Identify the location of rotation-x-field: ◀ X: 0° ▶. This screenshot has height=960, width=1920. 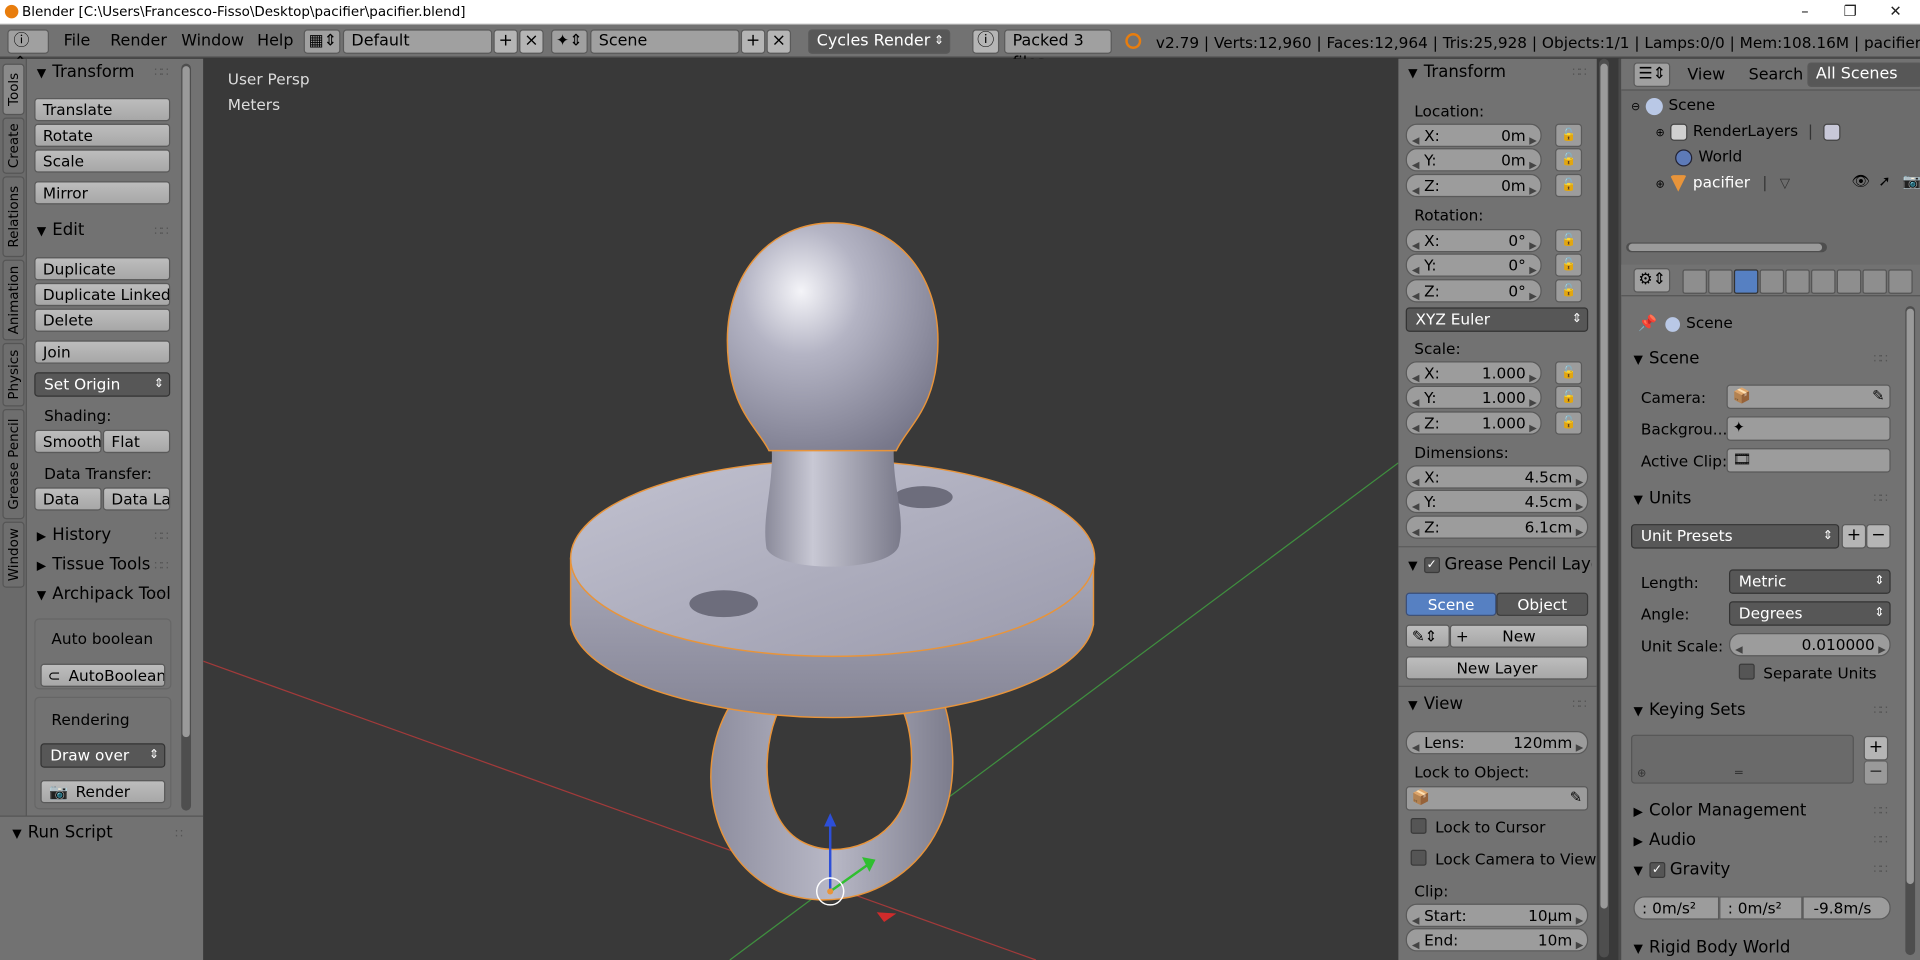
(1473, 240).